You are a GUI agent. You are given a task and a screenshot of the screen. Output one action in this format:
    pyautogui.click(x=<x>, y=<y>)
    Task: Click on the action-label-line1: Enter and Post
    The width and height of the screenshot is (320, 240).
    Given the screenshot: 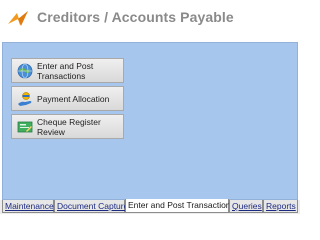 What is the action you would take?
    pyautogui.click(x=65, y=65)
    